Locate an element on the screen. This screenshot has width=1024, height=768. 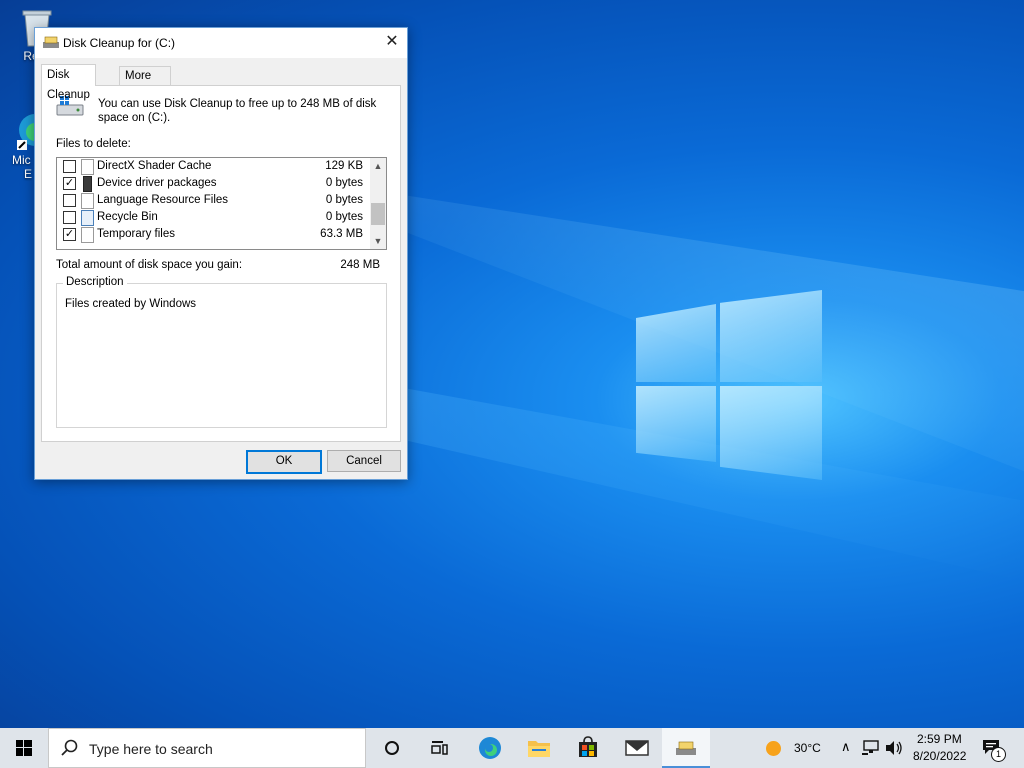
taskbar-store-button is located at coordinates (588, 748).